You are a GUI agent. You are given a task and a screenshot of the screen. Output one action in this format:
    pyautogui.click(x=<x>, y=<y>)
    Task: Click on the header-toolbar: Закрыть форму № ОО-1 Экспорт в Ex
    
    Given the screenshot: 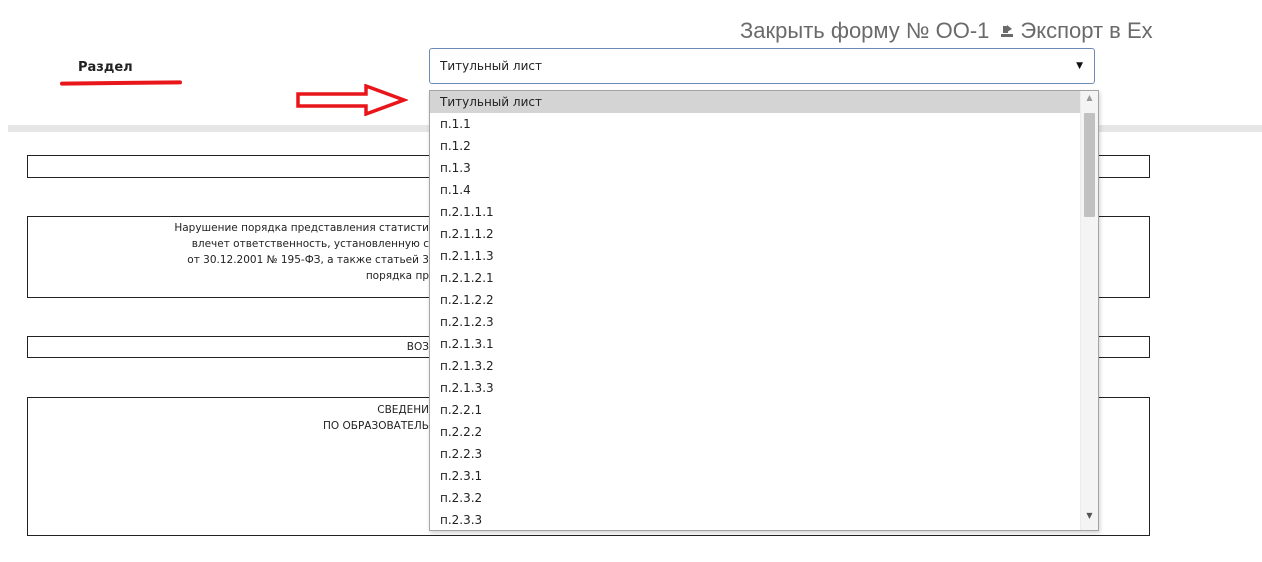 What is the action you would take?
    pyautogui.click(x=946, y=31)
    